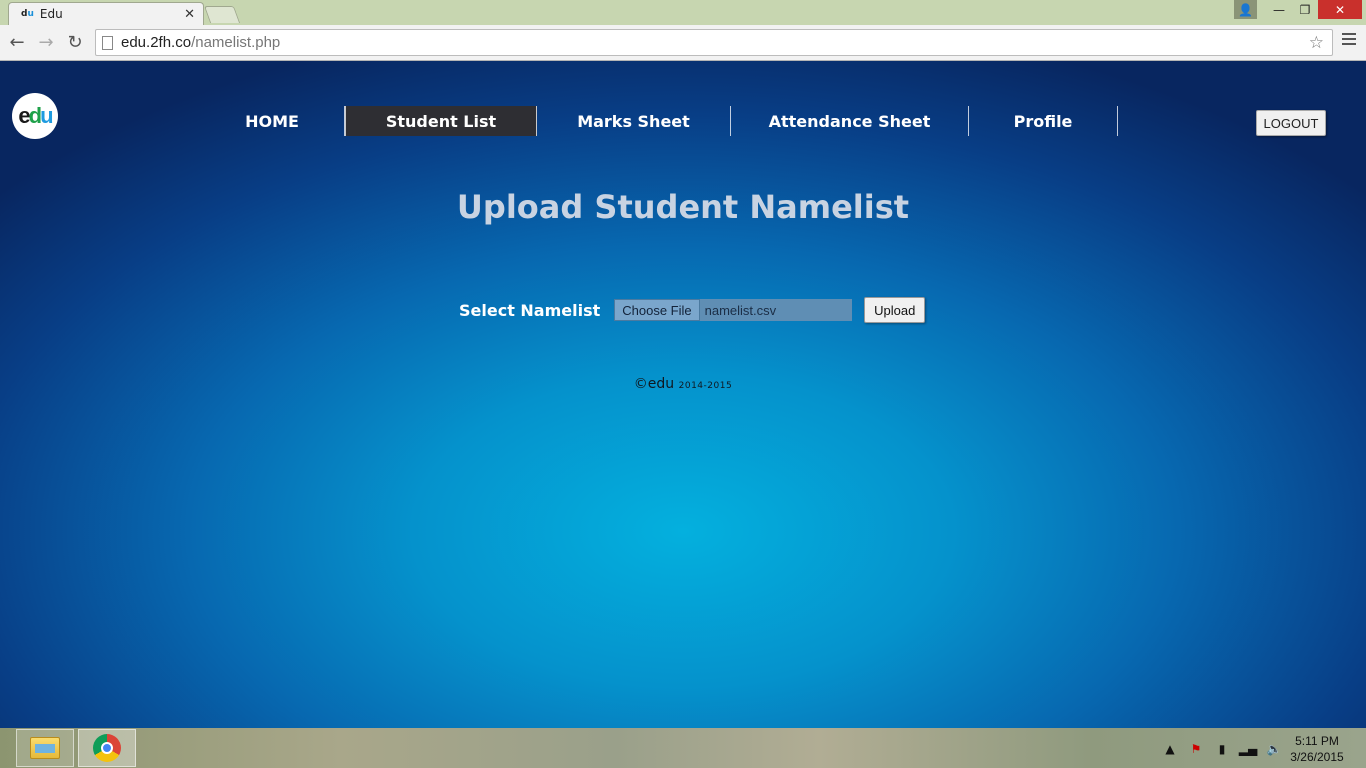 This screenshot has width=1366, height=768. I want to click on folder-icon, so click(45, 748).